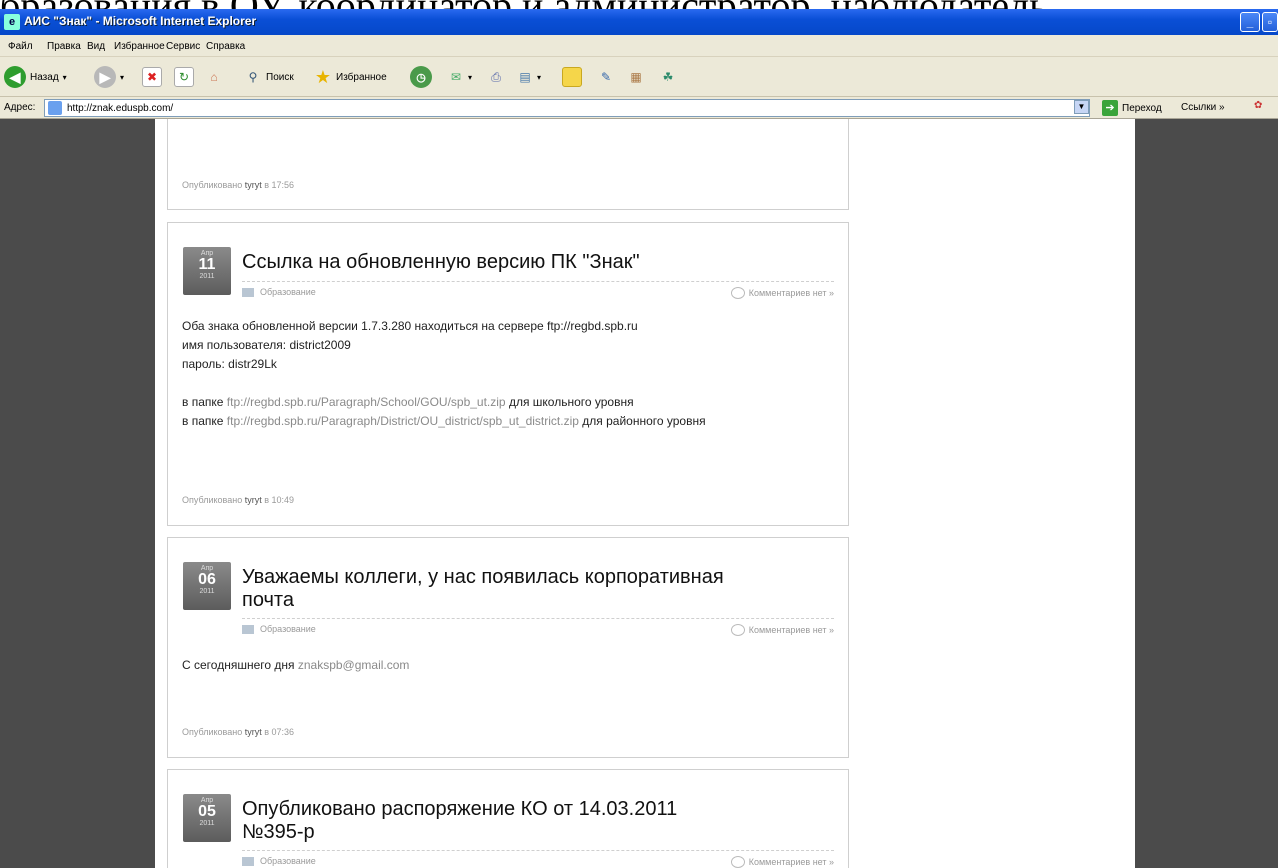  What do you see at coordinates (668, 77) in the screenshot?
I see `messenger-button: ☘` at bounding box center [668, 77].